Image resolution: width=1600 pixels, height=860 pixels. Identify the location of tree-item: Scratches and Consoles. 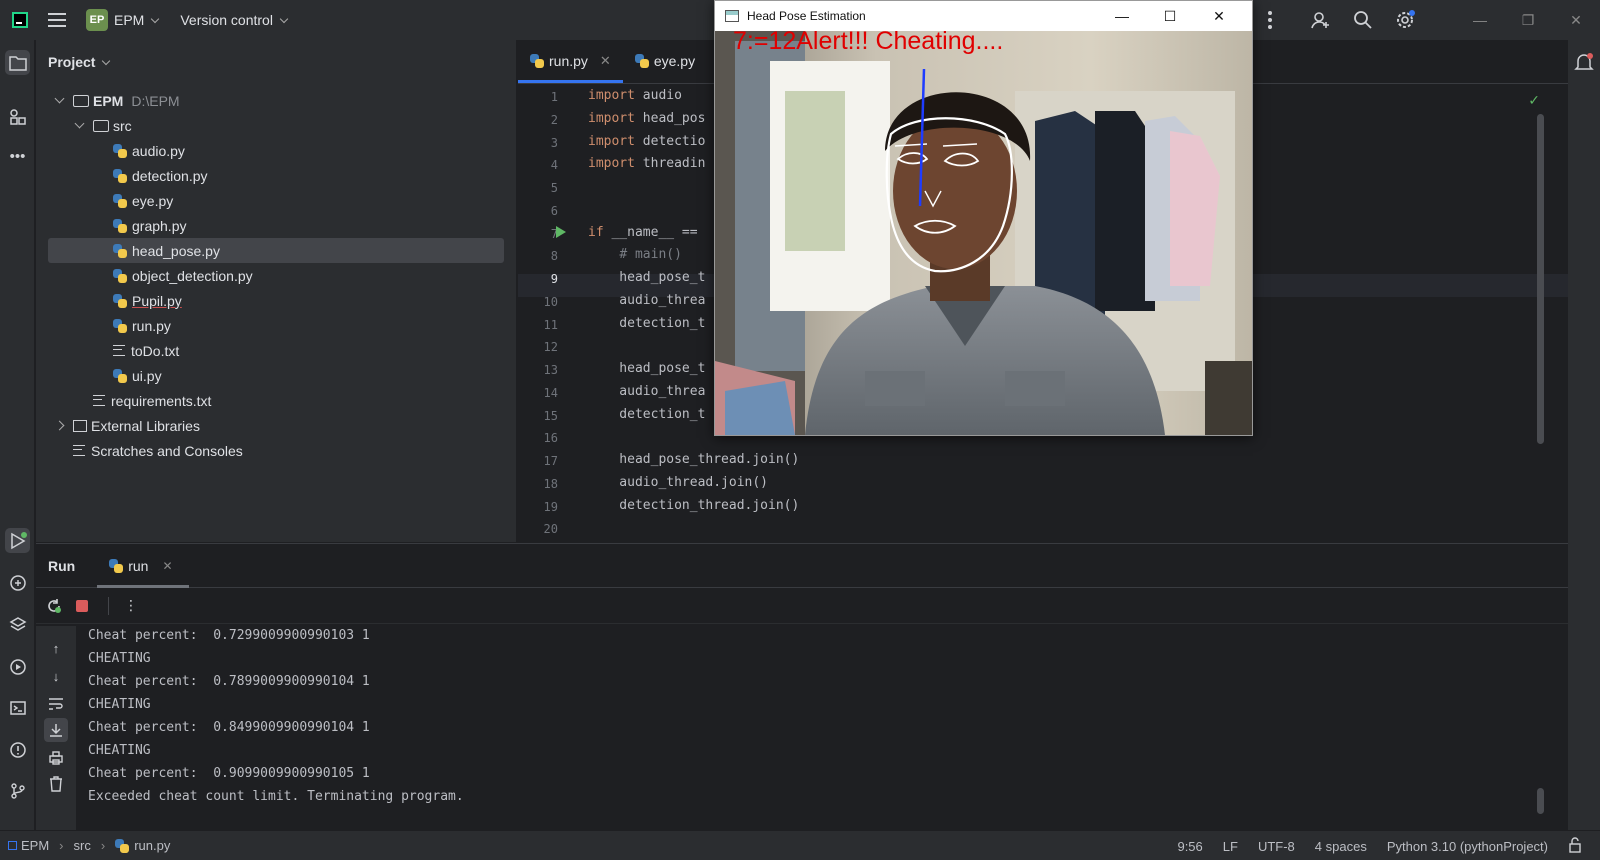
(276, 450).